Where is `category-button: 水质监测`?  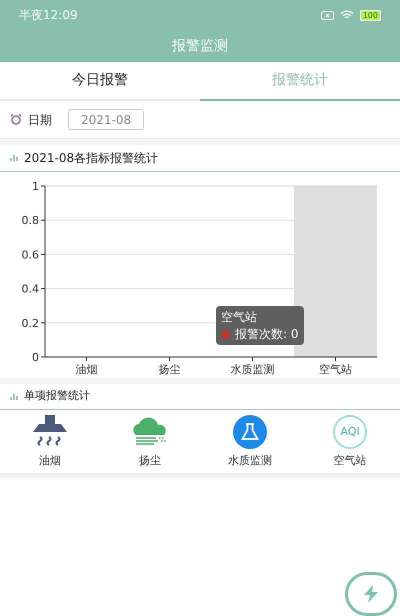 category-button: 水质监测 is located at coordinates (250, 441).